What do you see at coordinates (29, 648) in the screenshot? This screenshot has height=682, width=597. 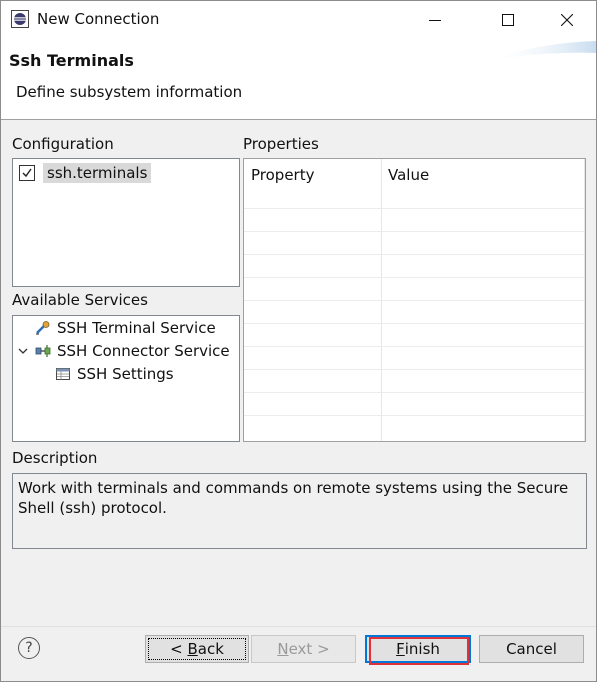 I see `help-icon: ?` at bounding box center [29, 648].